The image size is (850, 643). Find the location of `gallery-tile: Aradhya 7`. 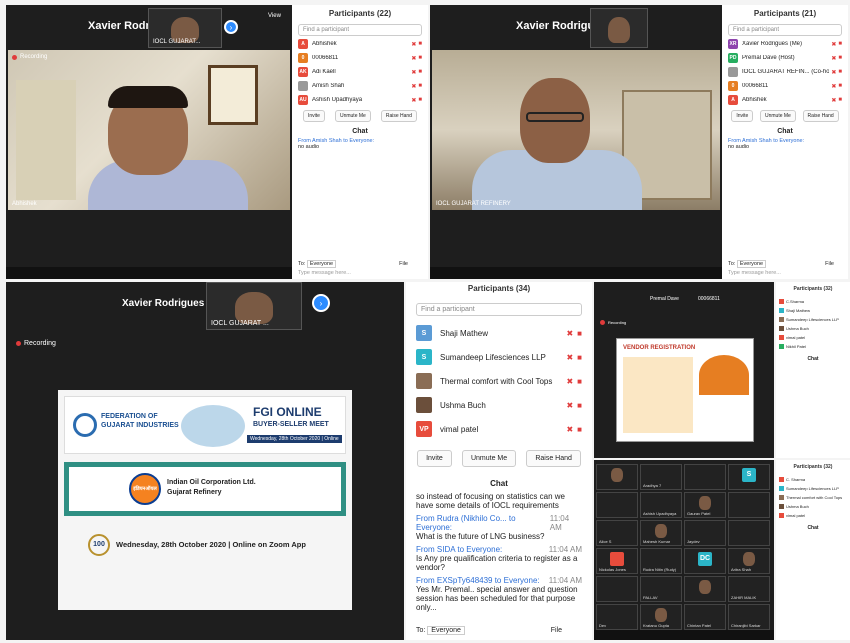

gallery-tile: Aradhya 7 is located at coordinates (661, 477).